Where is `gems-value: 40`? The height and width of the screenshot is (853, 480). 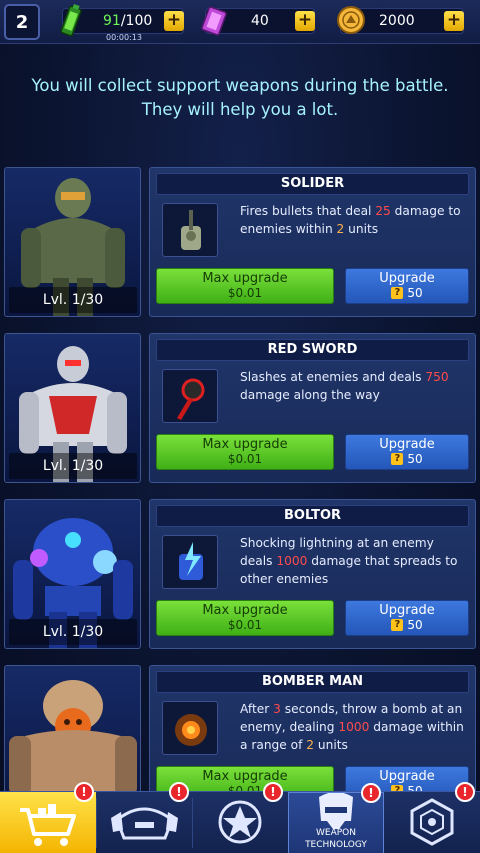 gems-value: 40 is located at coordinates (260, 21).